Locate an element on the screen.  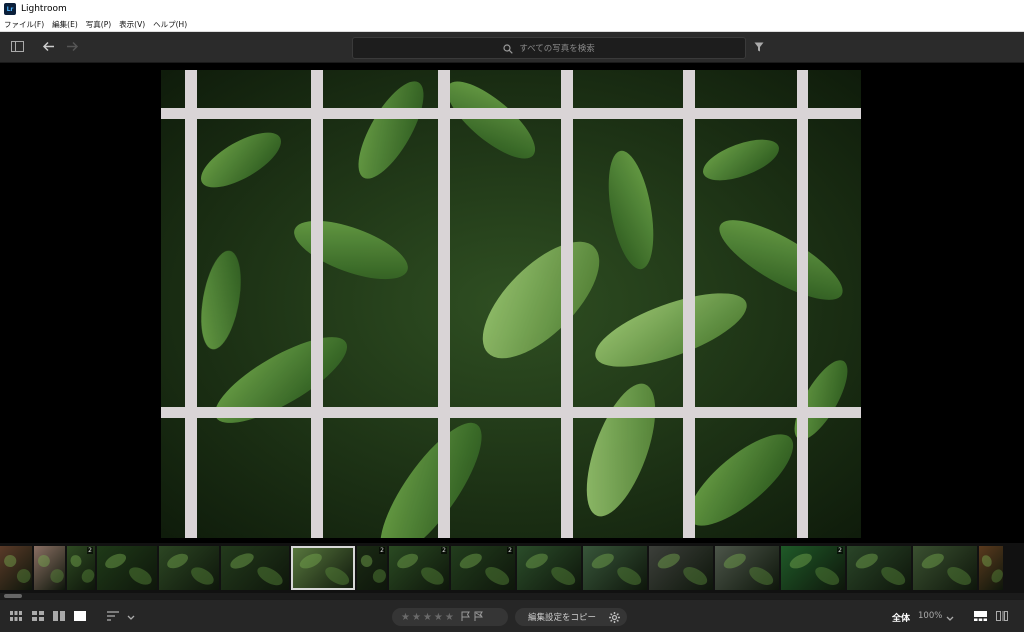
settings-gear-icon is located at coordinates (615, 617).